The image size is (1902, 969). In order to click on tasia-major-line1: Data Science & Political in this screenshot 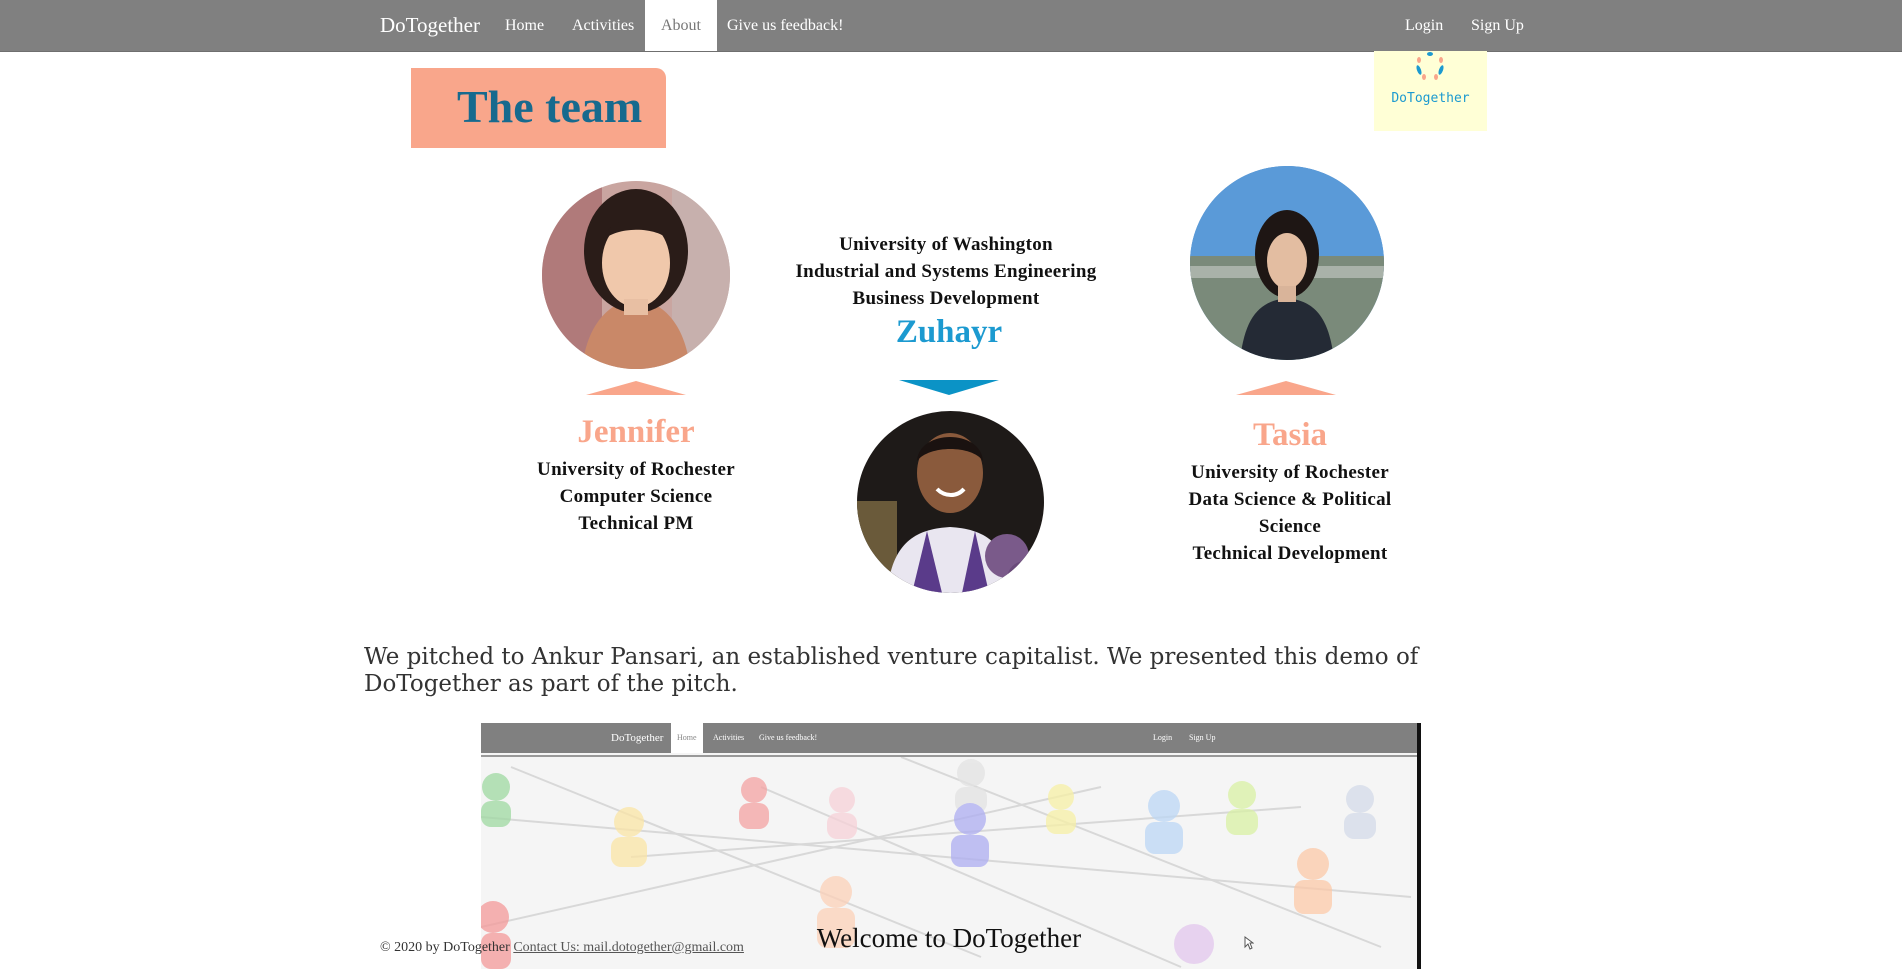, I will do `click(1290, 499)`.